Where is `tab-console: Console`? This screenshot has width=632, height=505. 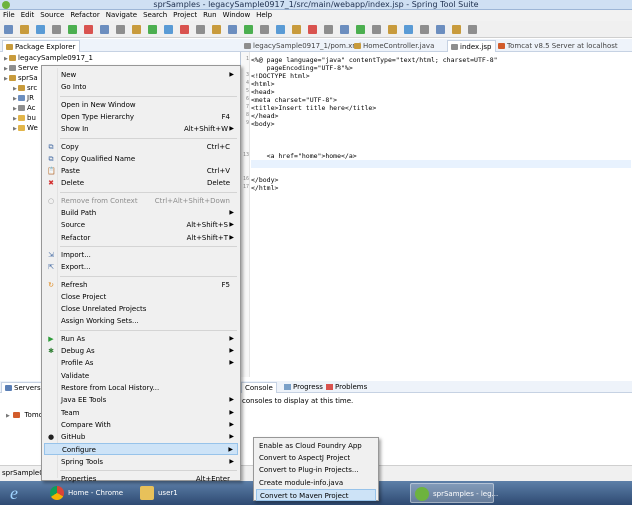 tab-console: Console is located at coordinates (259, 387).